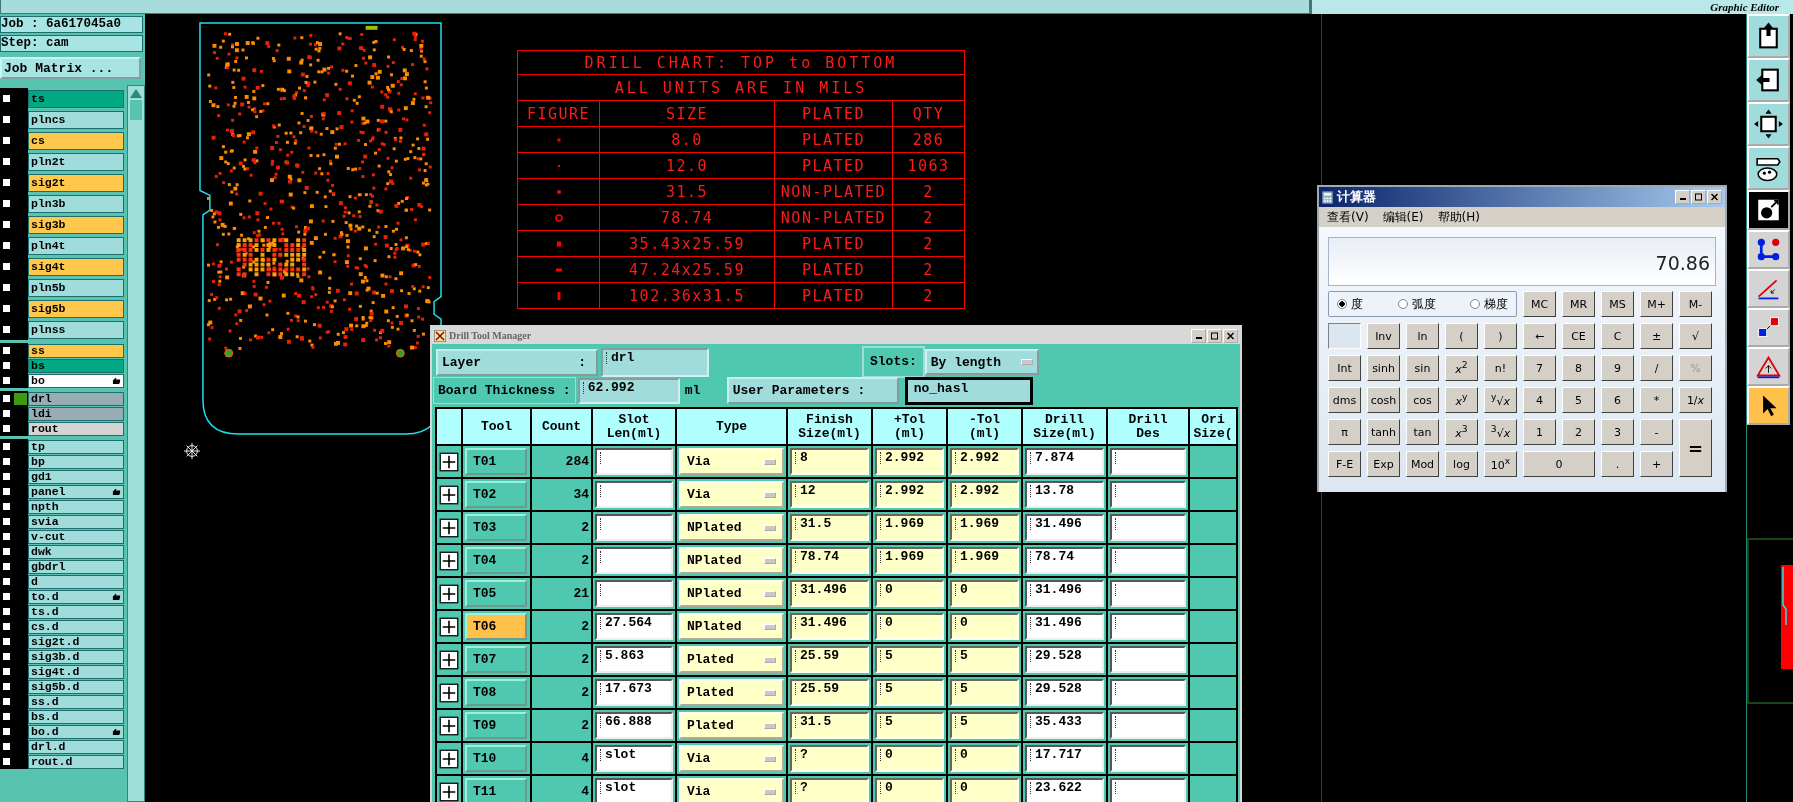 The image size is (1793, 802). Describe the element at coordinates (634, 659) in the screenshot. I see `slot-length-field: 5.863` at that location.